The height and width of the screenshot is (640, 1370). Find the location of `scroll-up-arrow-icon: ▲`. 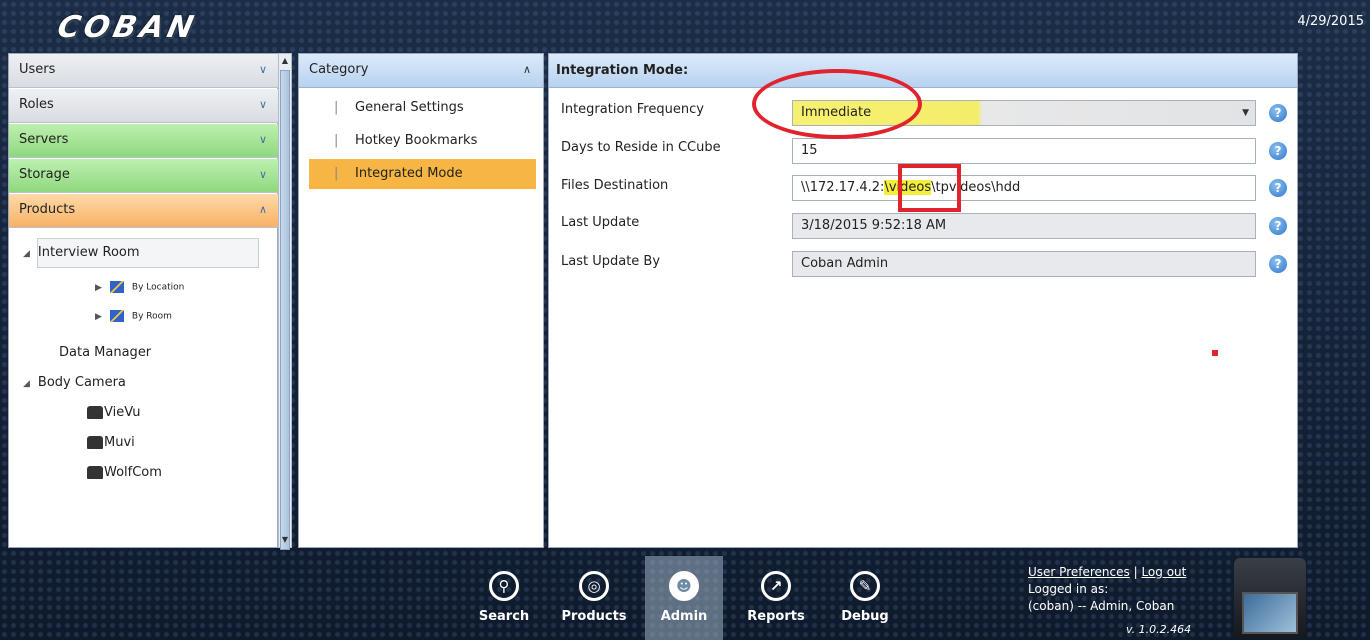

scroll-up-arrow-icon: ▲ is located at coordinates (285, 61).